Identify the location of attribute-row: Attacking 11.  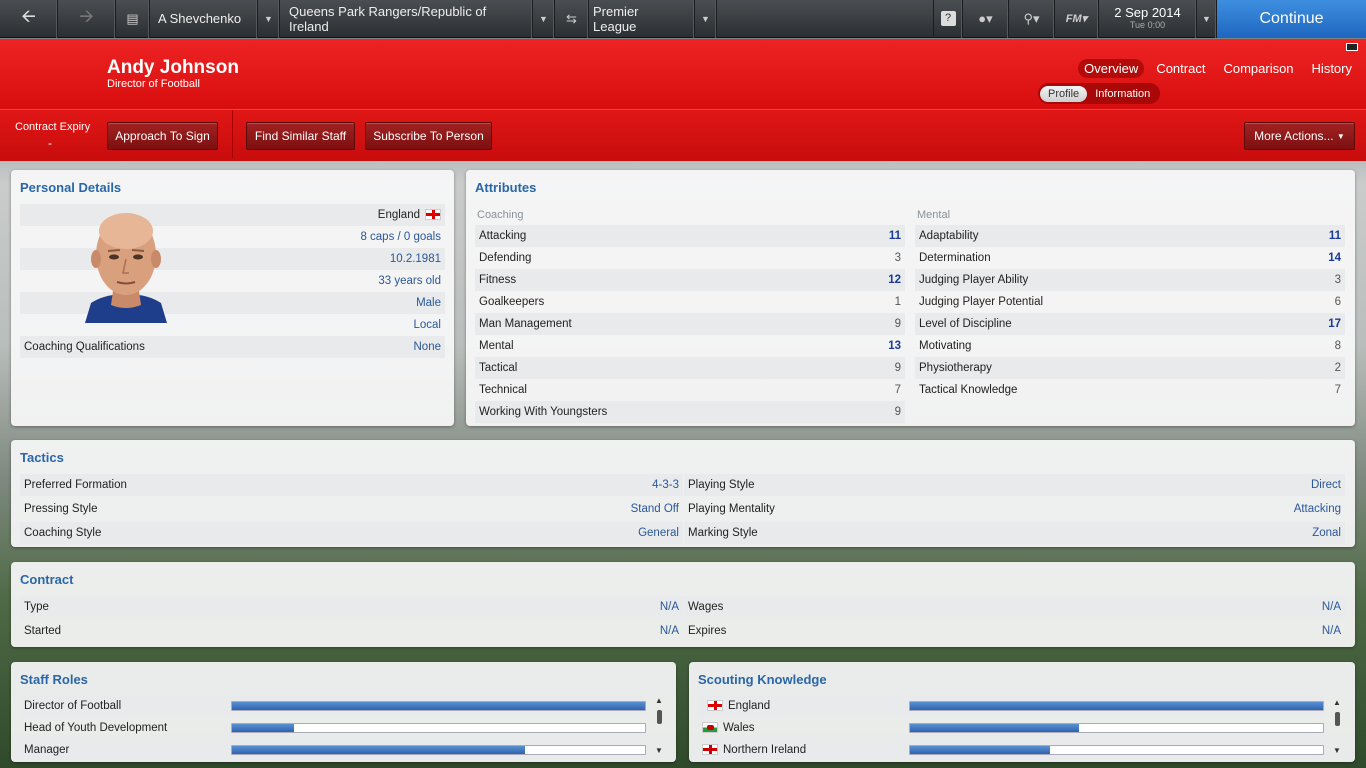
(690, 236).